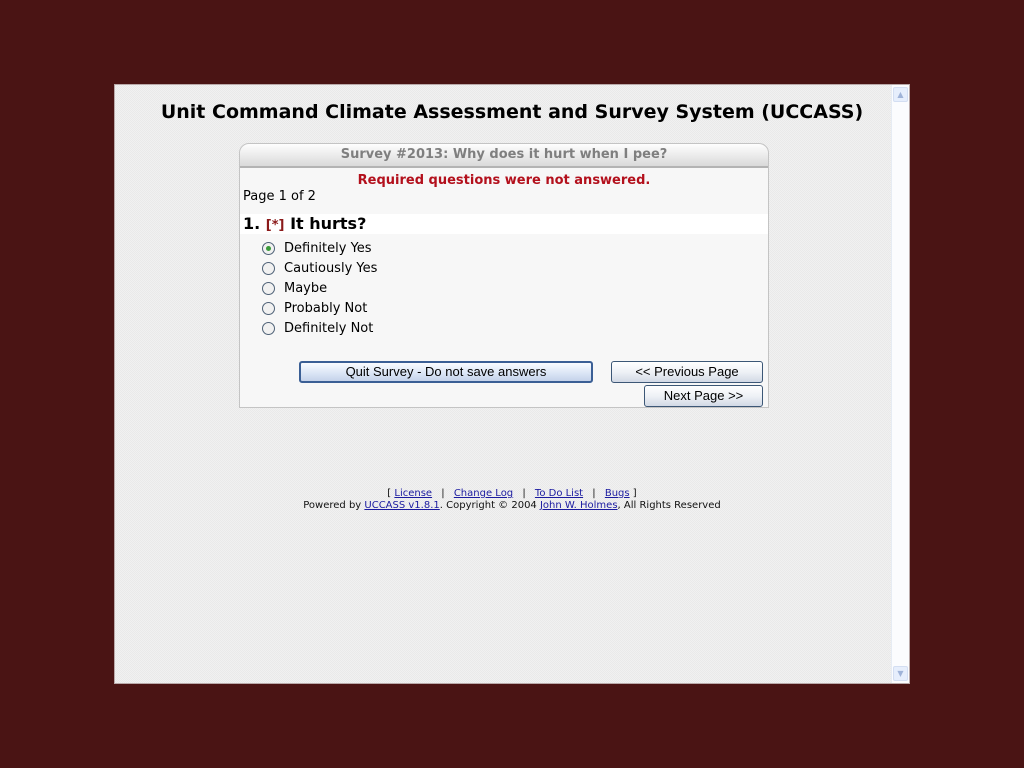  I want to click on option-label: Probably Not, so click(326, 308).